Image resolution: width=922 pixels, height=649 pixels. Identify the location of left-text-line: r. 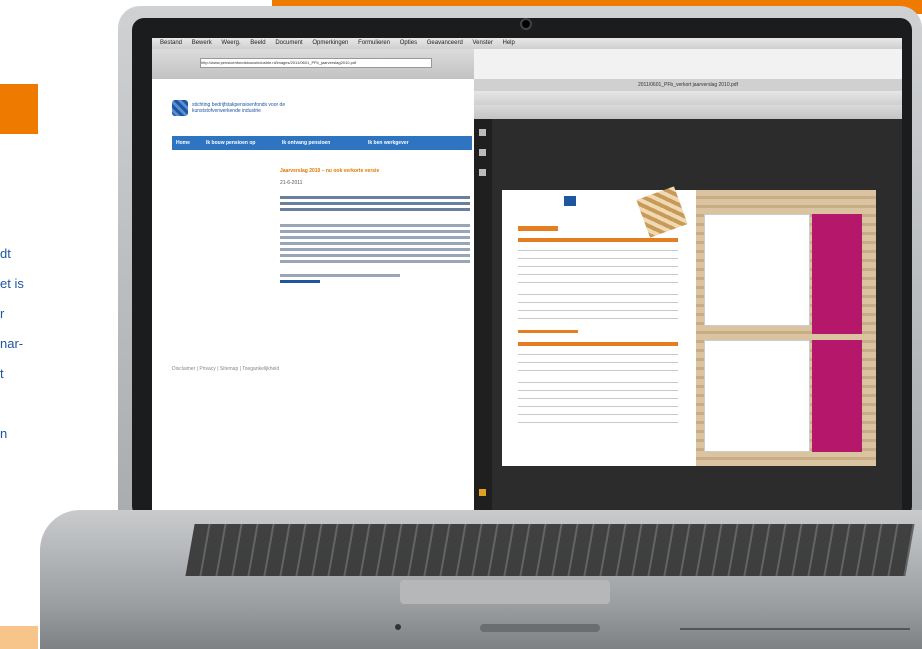
(2, 313).